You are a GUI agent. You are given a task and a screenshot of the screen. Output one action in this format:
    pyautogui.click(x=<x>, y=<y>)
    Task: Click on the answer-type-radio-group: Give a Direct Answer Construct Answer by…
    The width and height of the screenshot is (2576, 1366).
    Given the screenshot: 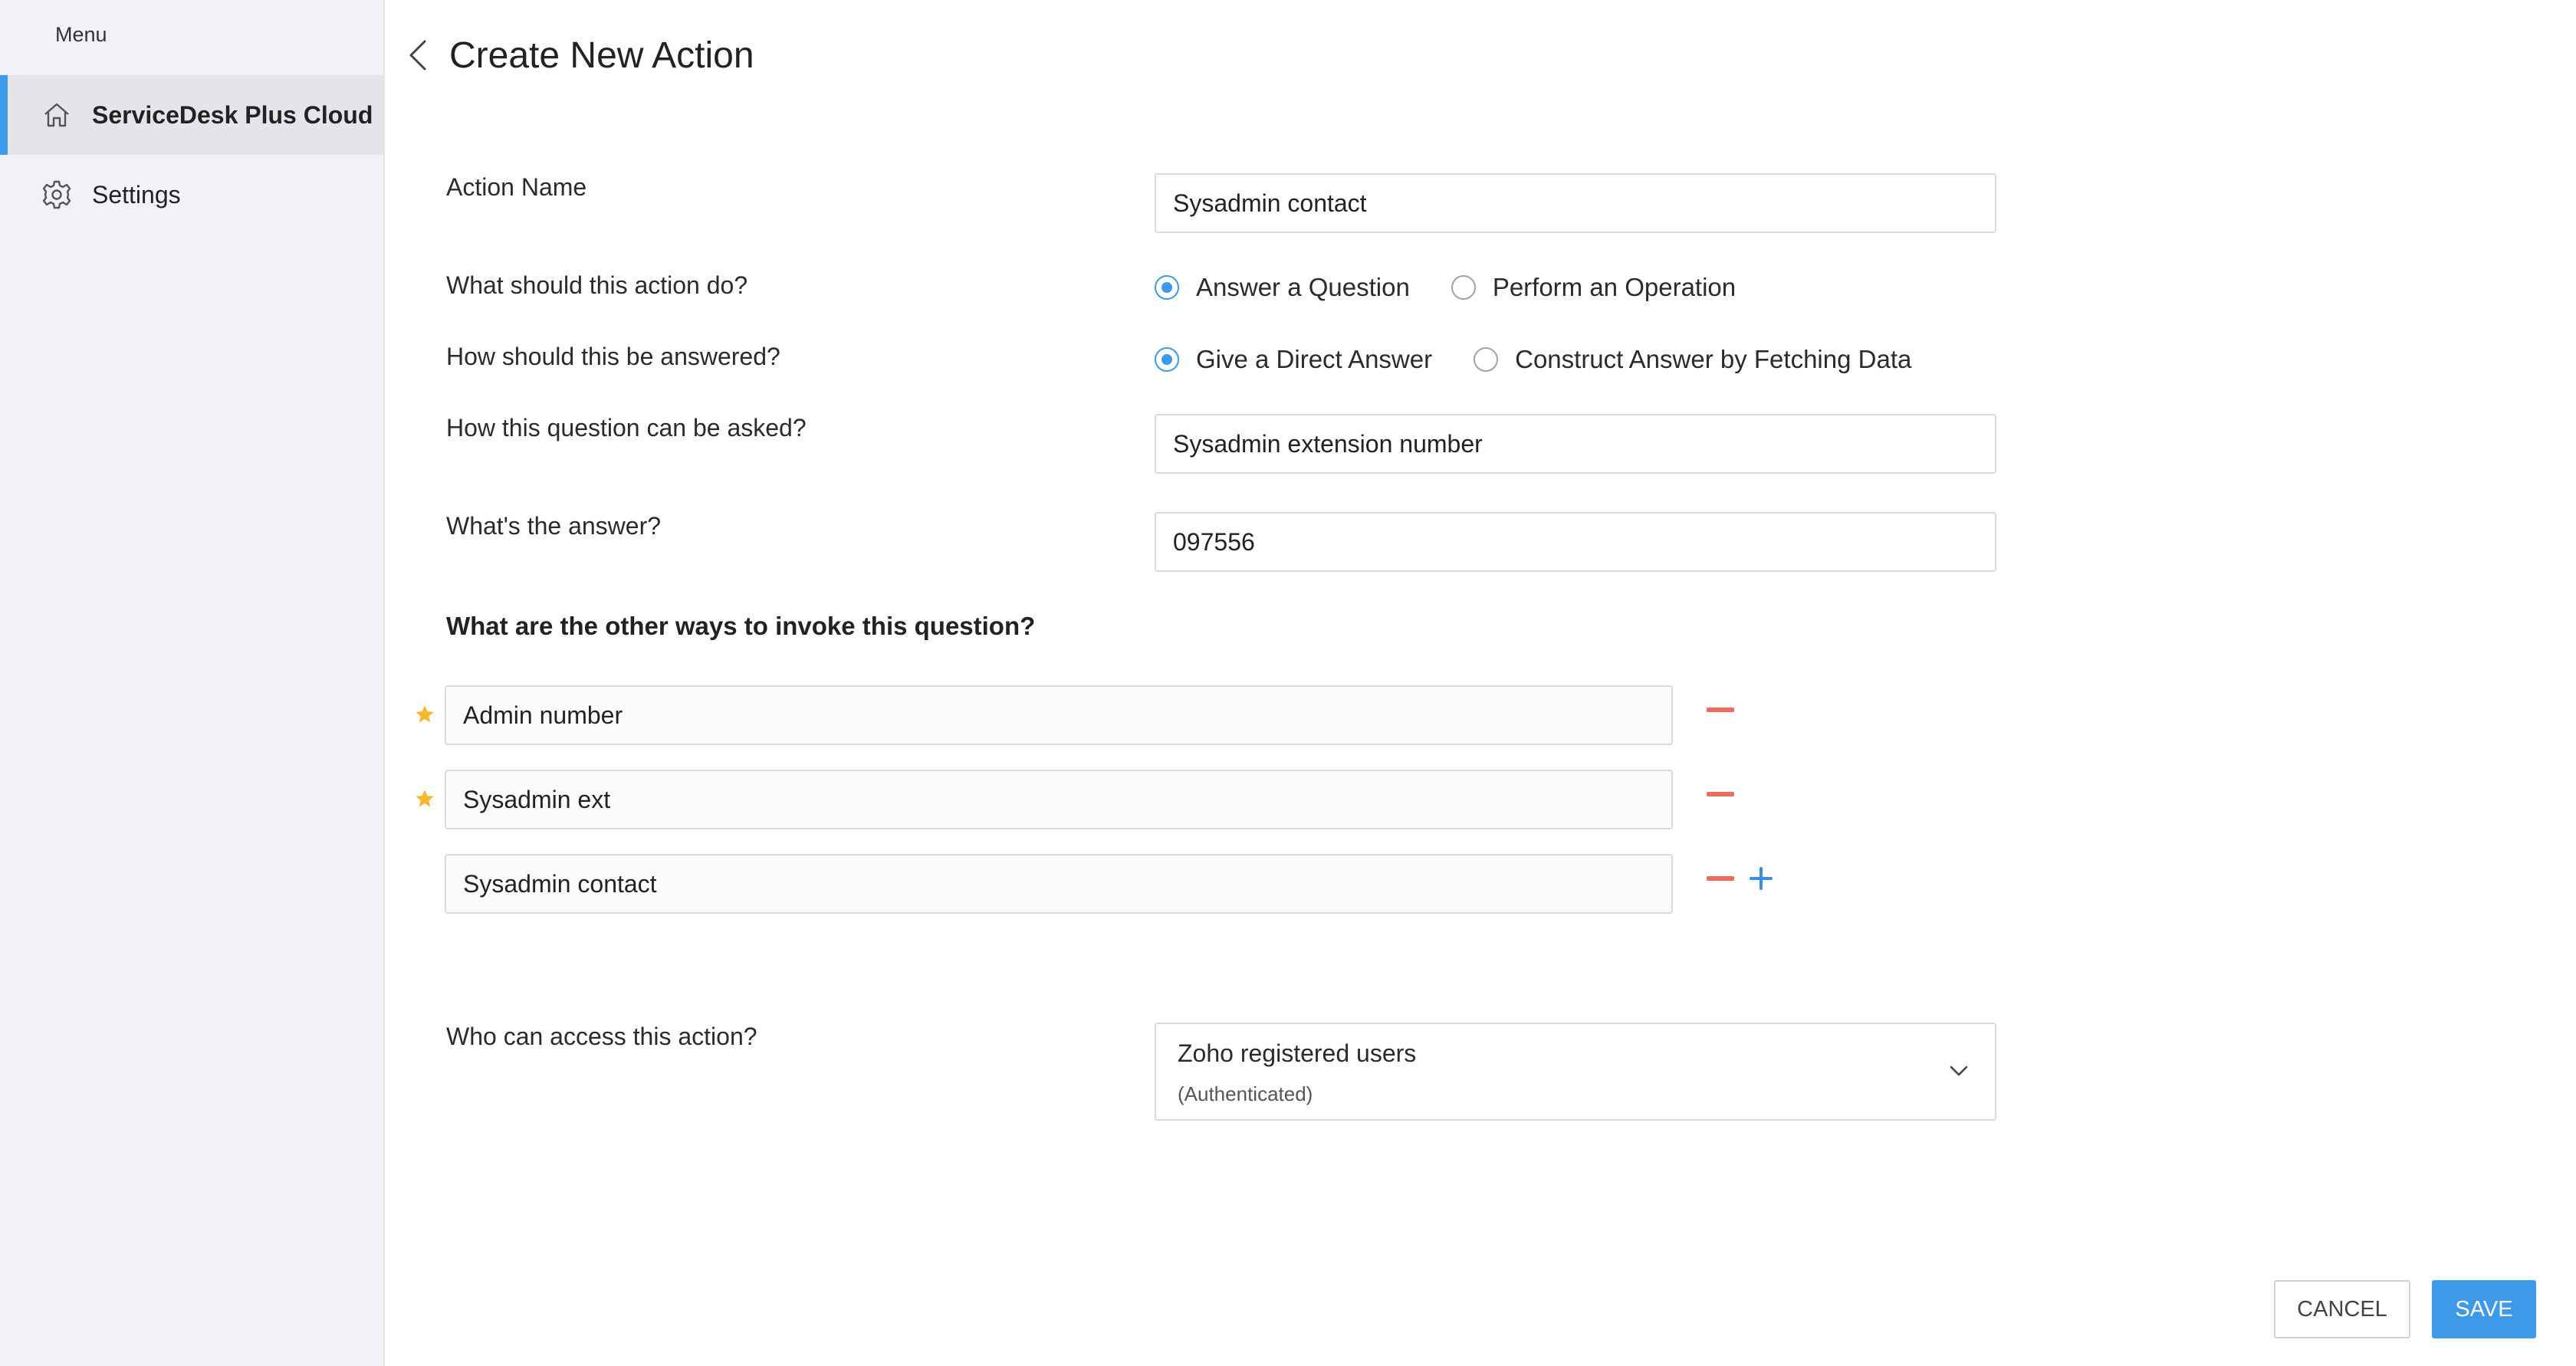 What is the action you would take?
    pyautogui.click(x=1554, y=359)
    